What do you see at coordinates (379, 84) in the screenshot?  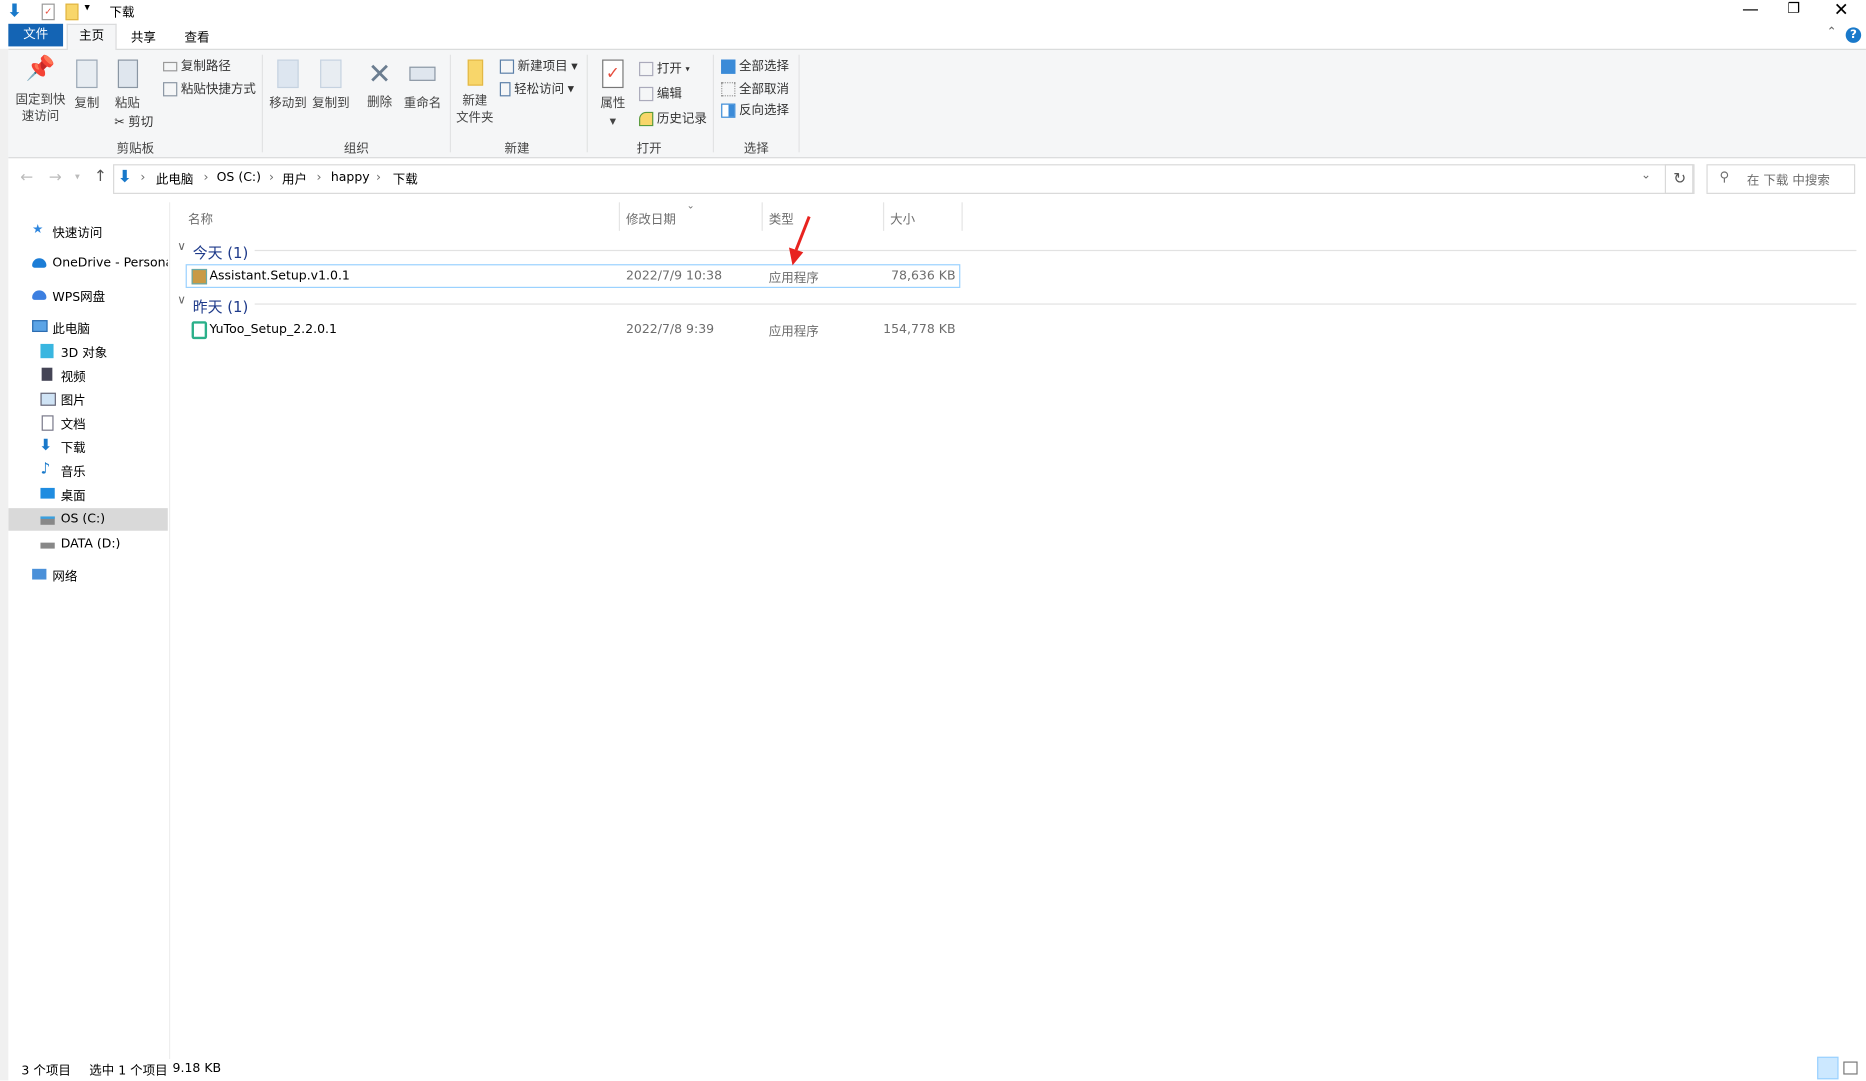 I see `delete-button: ✕ 删除` at bounding box center [379, 84].